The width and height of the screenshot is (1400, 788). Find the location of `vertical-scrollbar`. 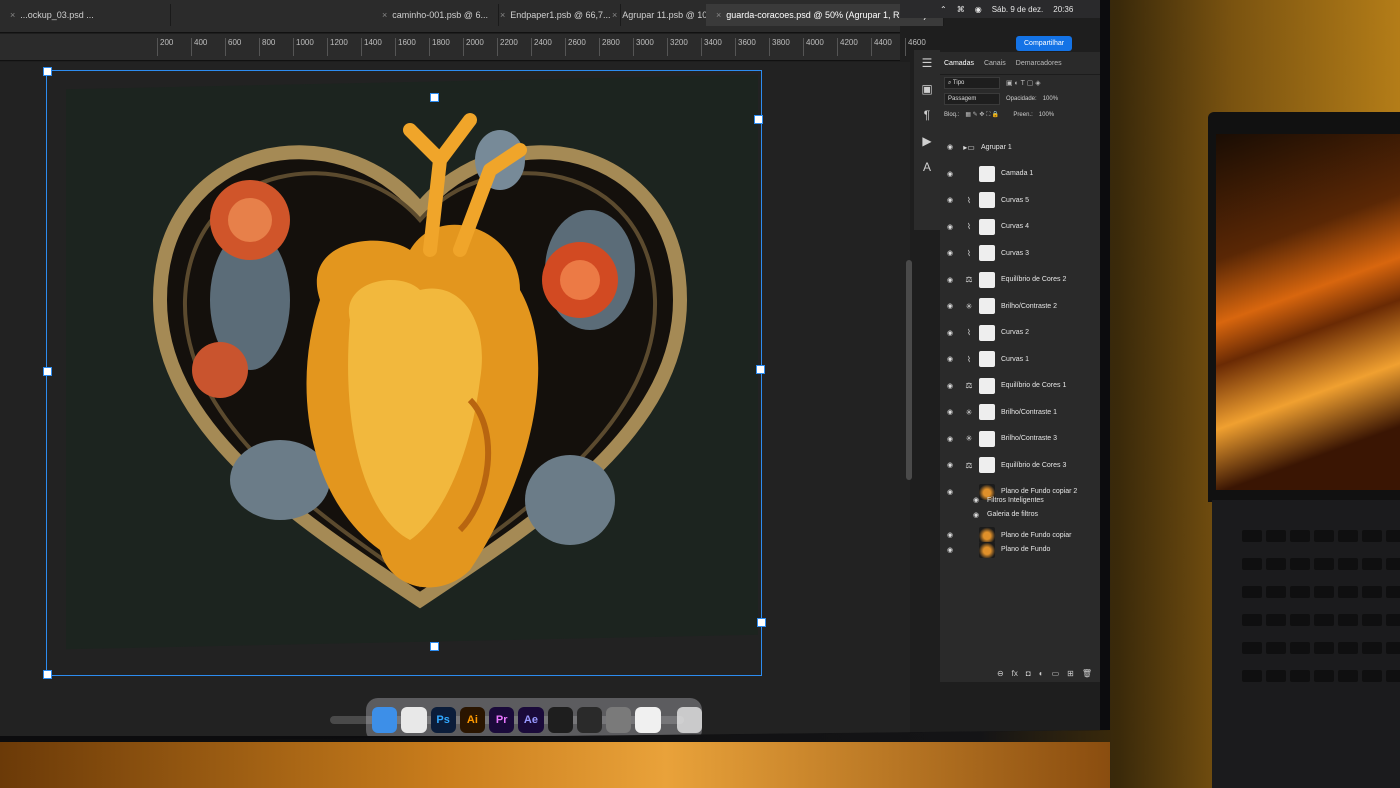

vertical-scrollbar is located at coordinates (909, 370).